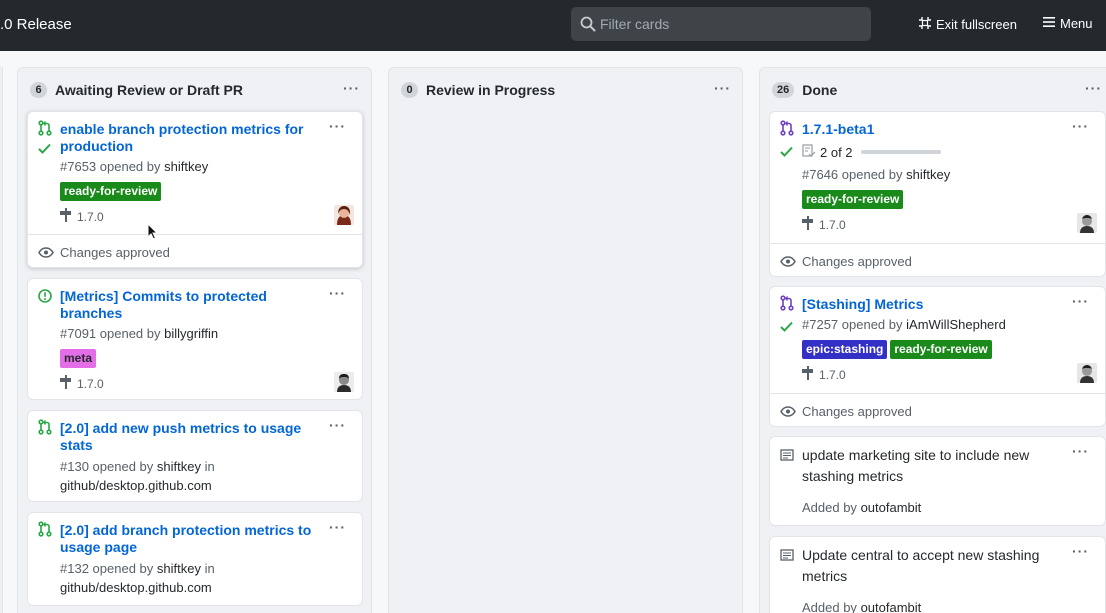 The width and height of the screenshot is (1106, 613). What do you see at coordinates (956, 324) in the screenshot?
I see `author-link: iAmWillShepherd` at bounding box center [956, 324].